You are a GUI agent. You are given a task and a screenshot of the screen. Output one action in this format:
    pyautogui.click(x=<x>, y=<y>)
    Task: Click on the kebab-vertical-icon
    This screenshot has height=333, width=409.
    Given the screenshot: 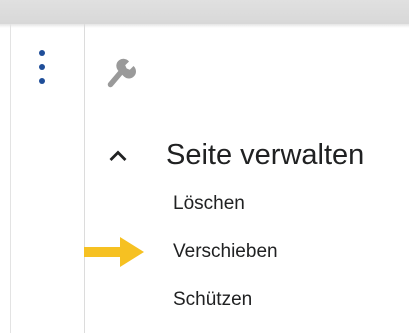 What is the action you would take?
    pyautogui.click(x=42, y=67)
    